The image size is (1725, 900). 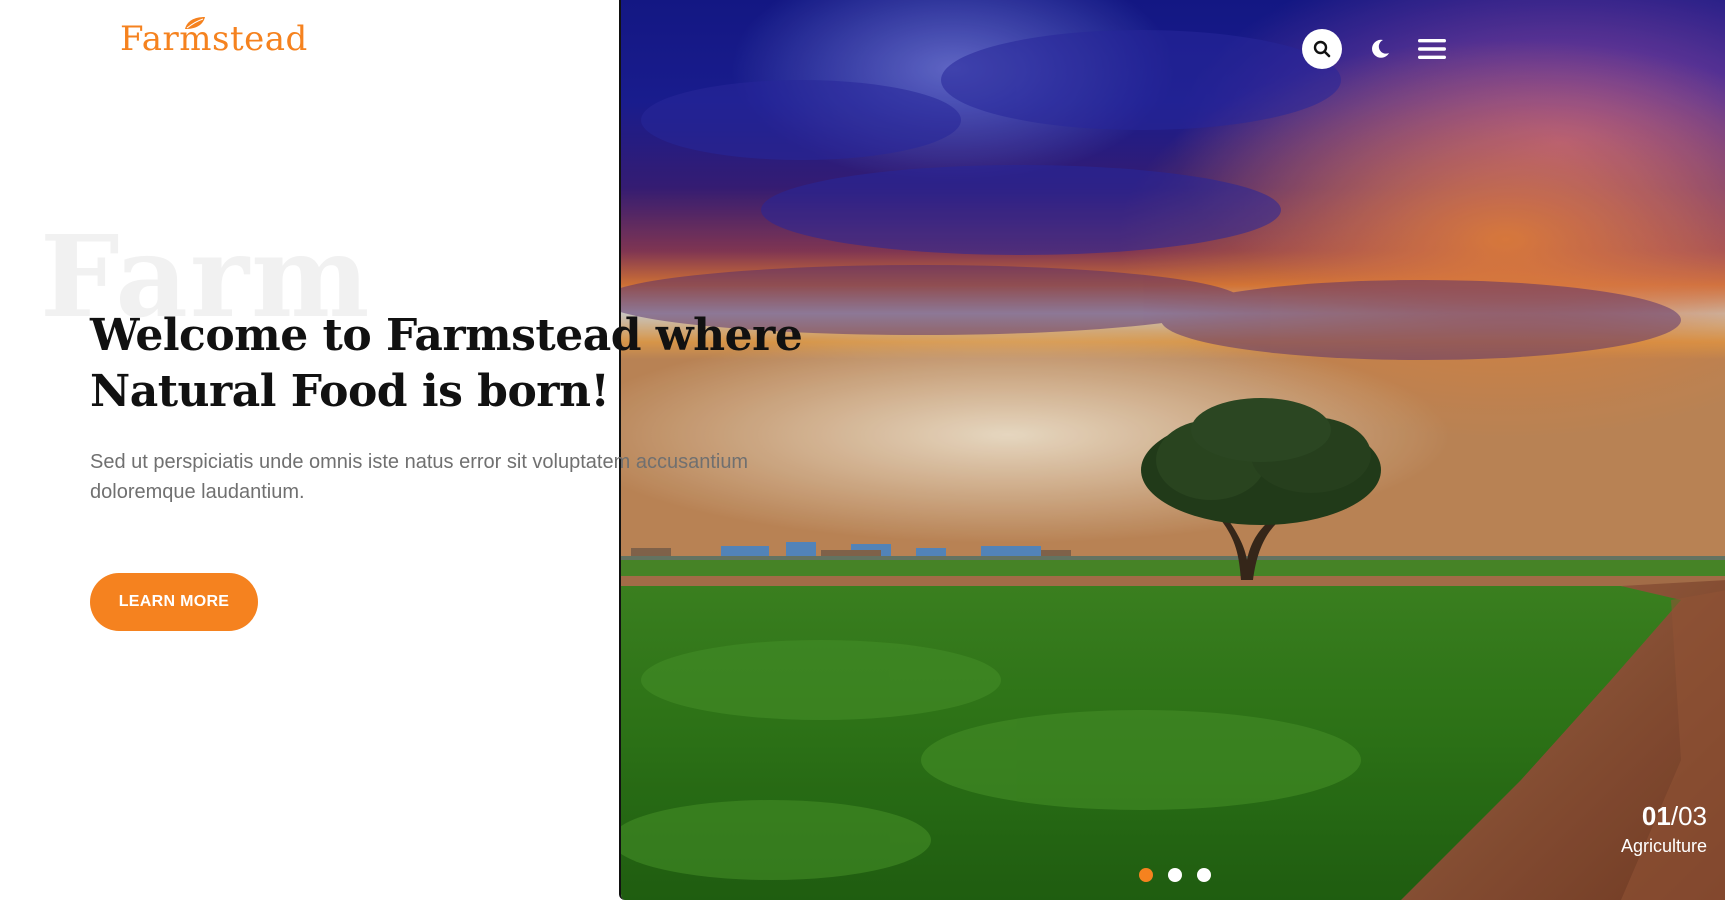 I want to click on slide-total: 03, so click(x=1692, y=816).